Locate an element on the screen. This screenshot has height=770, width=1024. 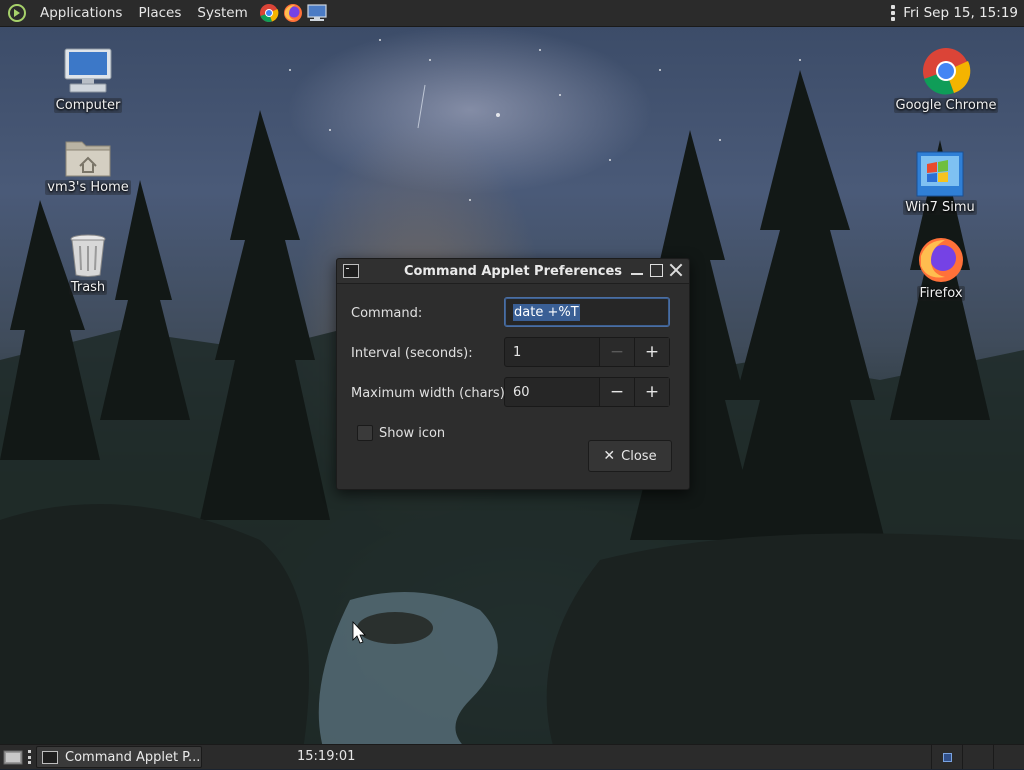
menu-places: Places is located at coordinates (159, 13).